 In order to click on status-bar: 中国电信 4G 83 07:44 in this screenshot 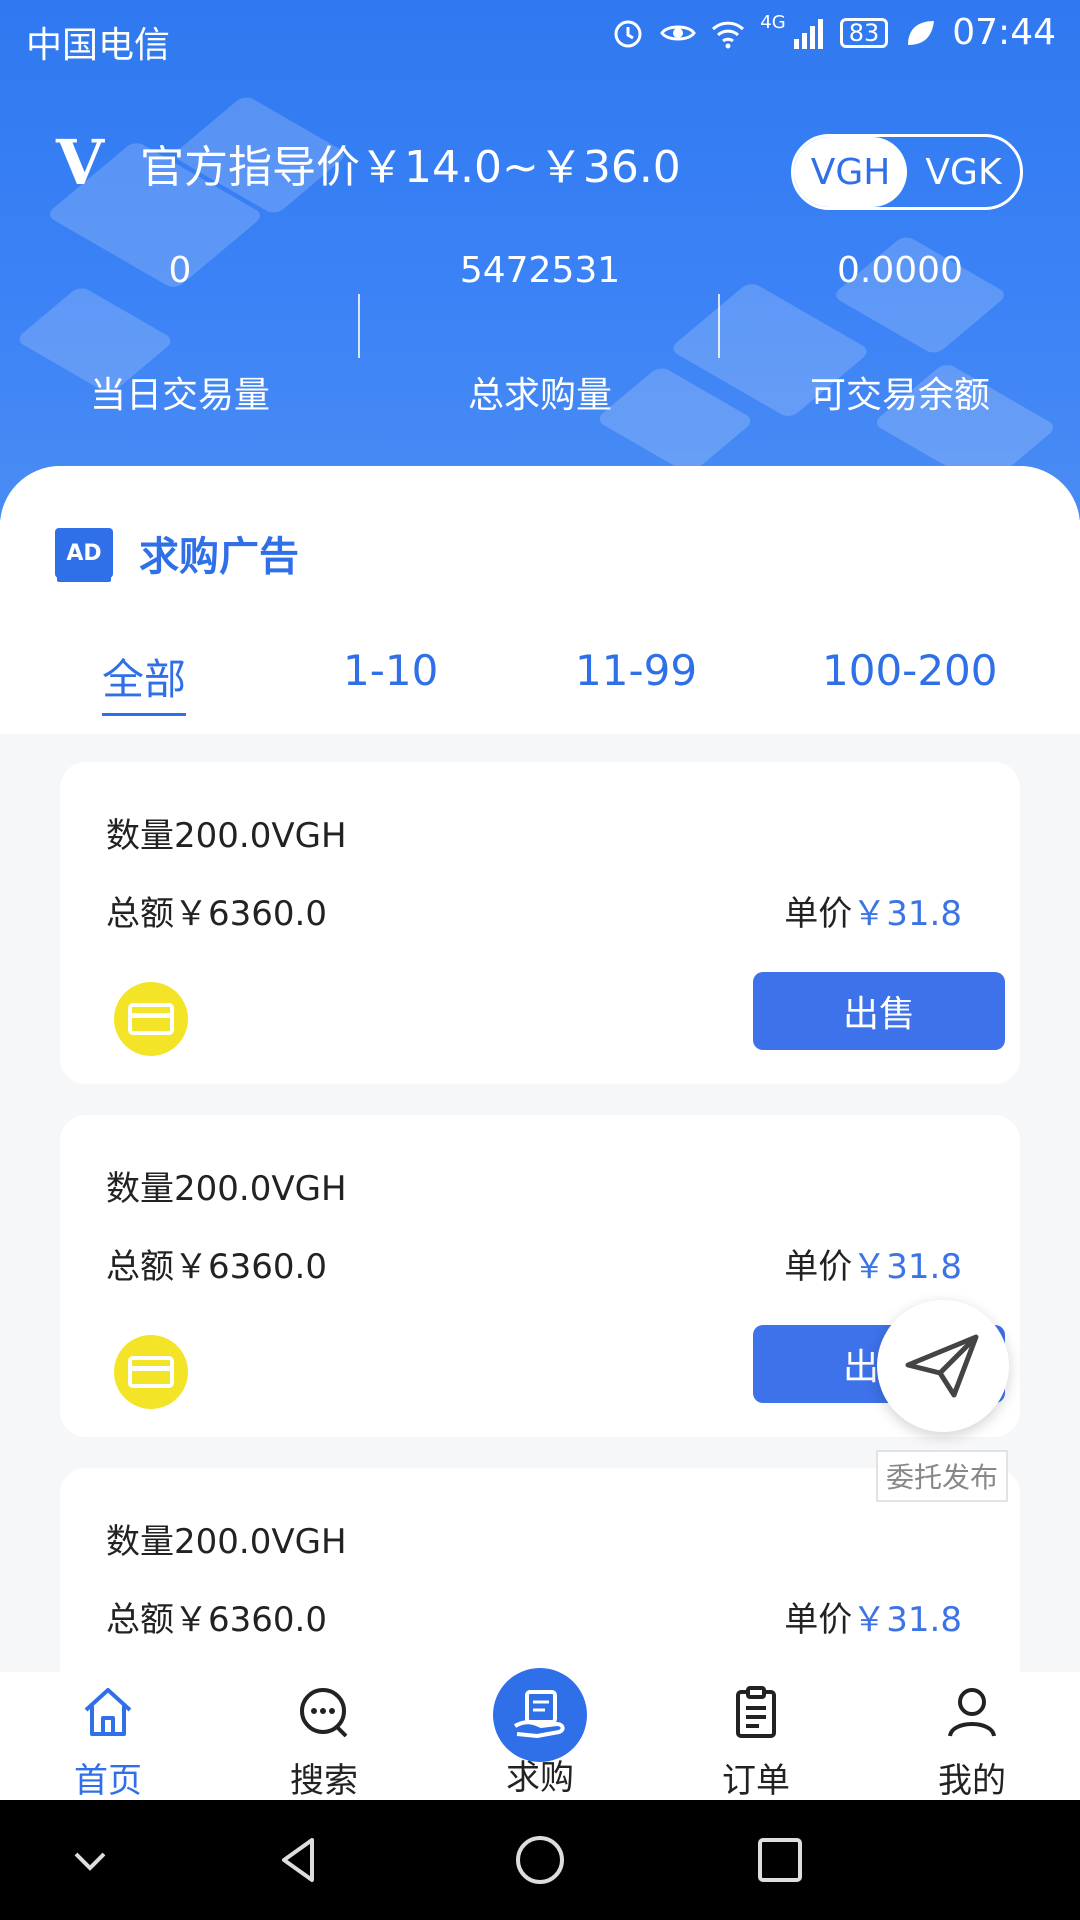, I will do `click(540, 38)`.